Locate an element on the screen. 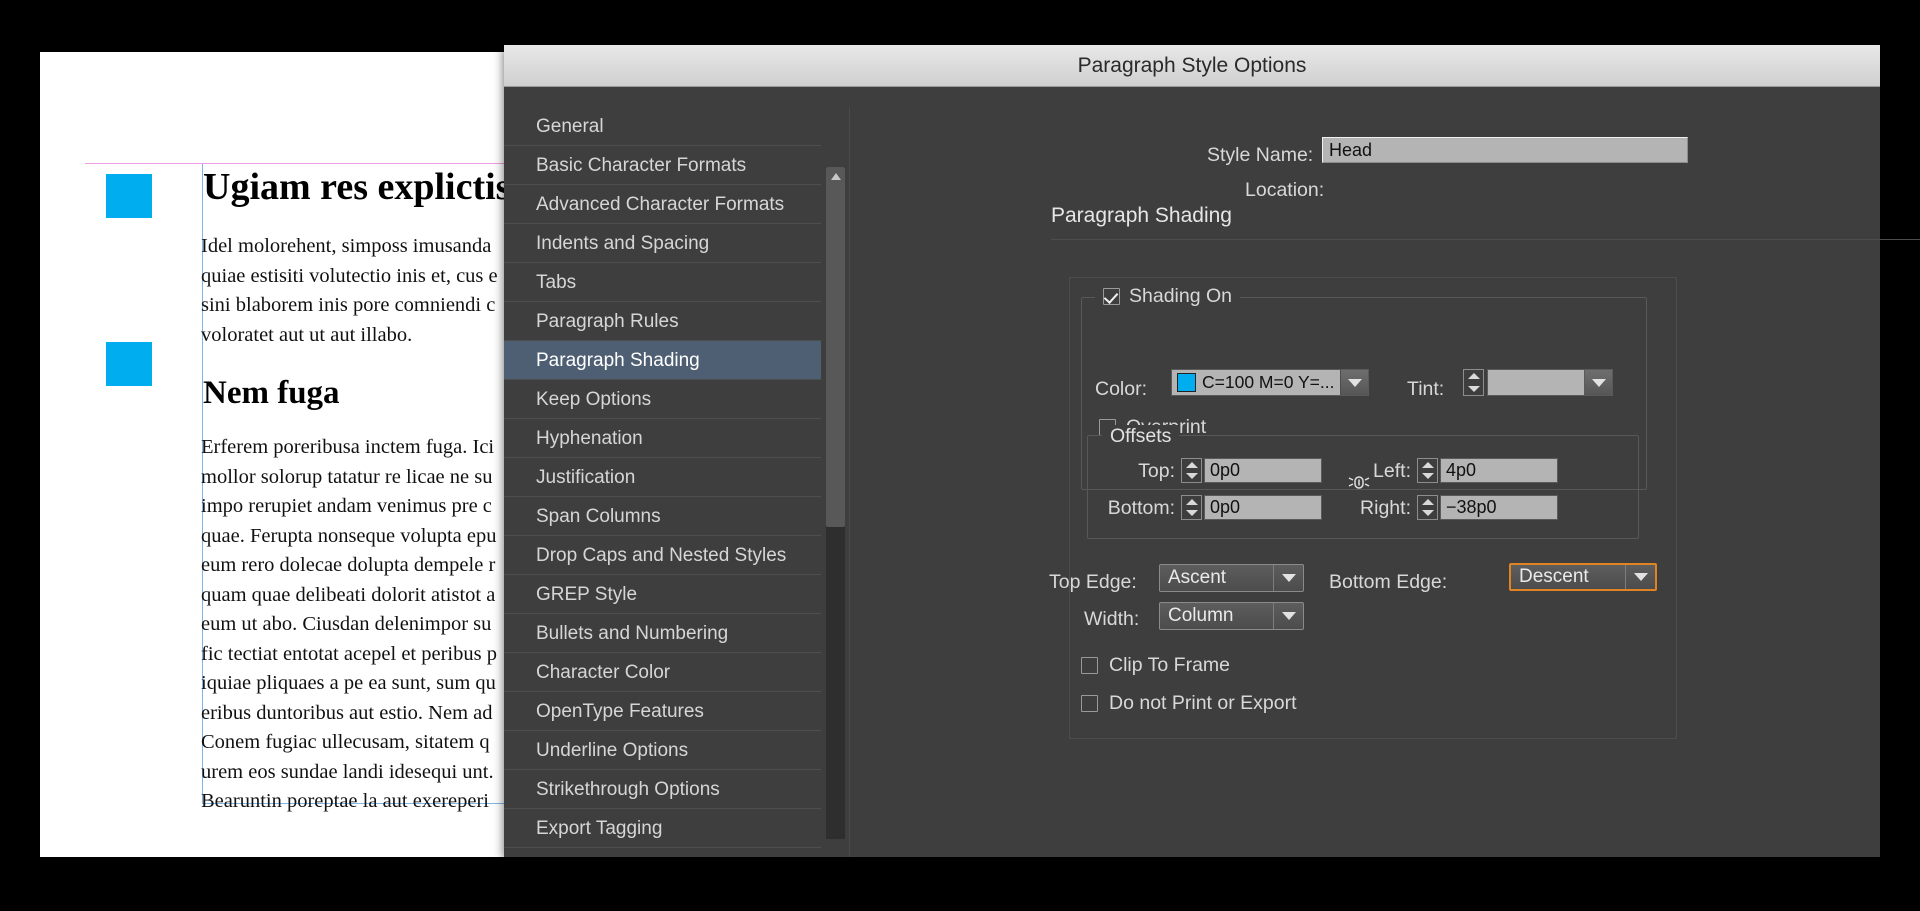 The width and height of the screenshot is (1920, 911). offset-left-input: 4p0 is located at coordinates (1499, 470).